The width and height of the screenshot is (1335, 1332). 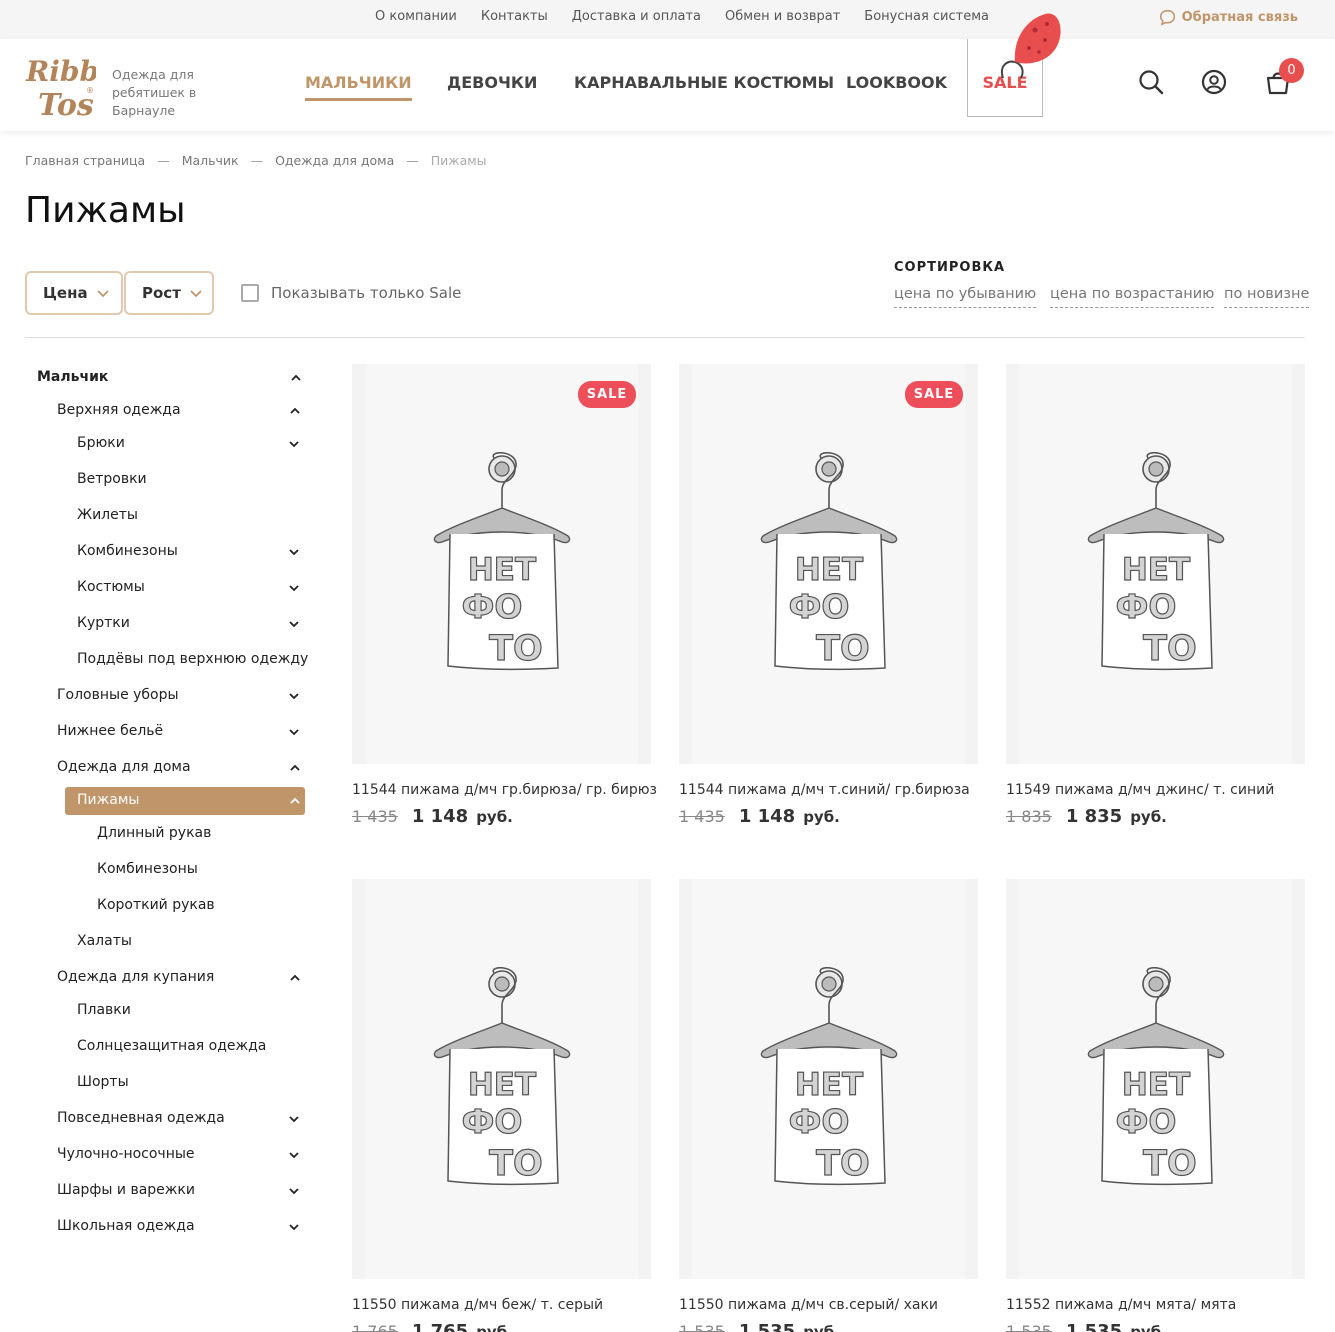 I want to click on top-nav-bonus: Бонусная система, so click(x=926, y=16).